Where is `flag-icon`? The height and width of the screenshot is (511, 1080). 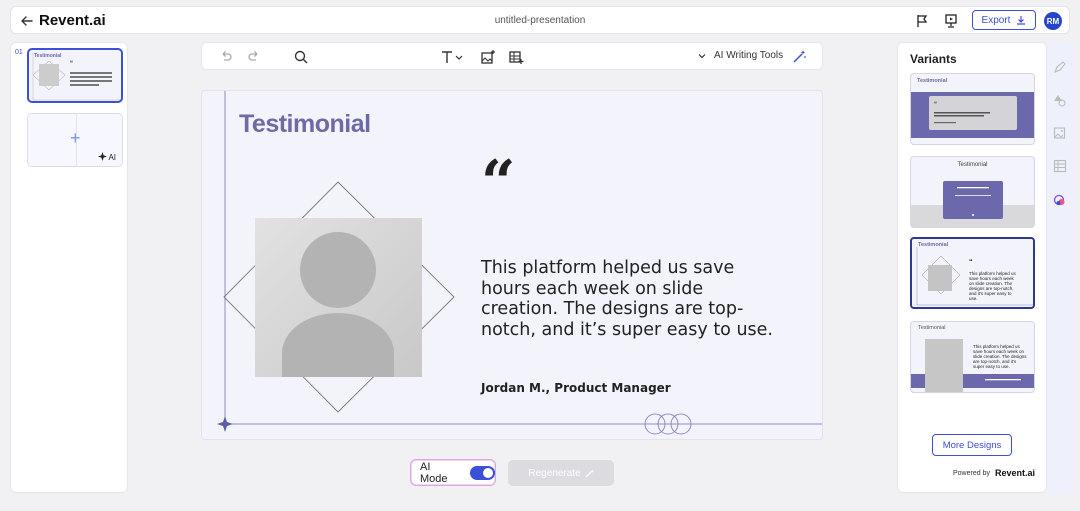
flag-icon is located at coordinates (922, 21).